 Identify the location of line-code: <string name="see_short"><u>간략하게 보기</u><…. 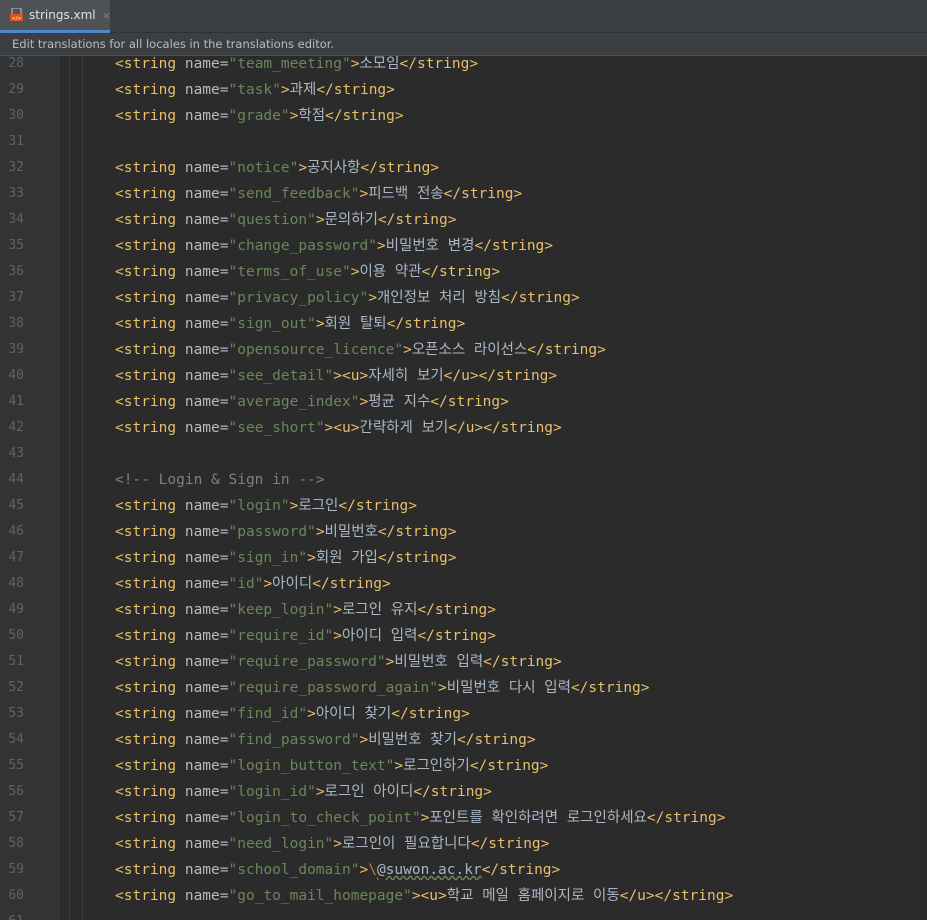
(338, 428).